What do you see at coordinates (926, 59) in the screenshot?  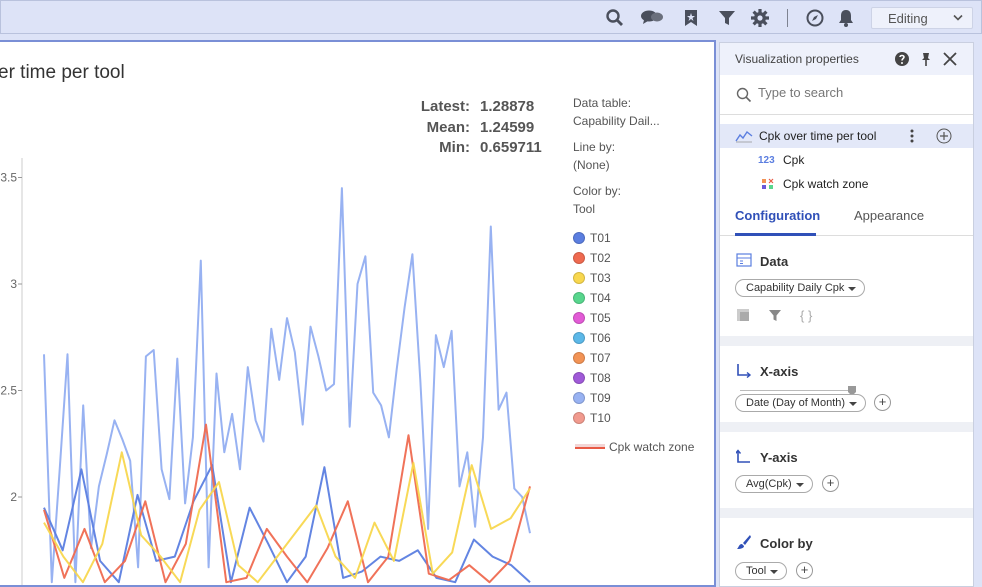 I see `pin-icon` at bounding box center [926, 59].